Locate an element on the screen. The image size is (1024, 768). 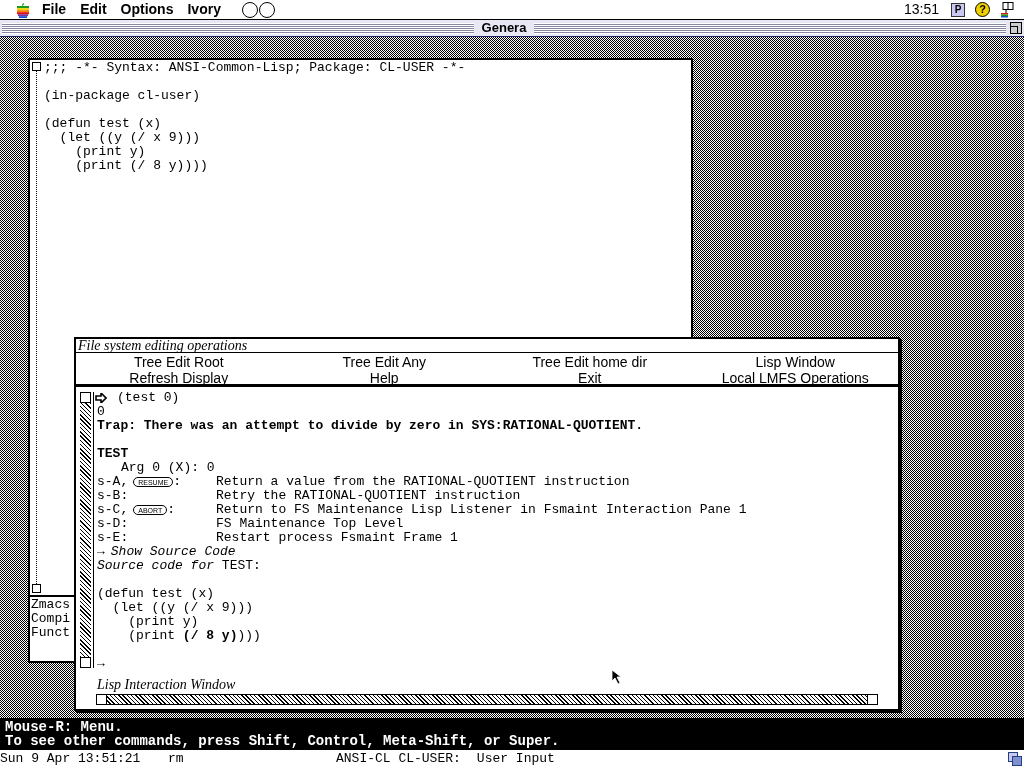
command-menu-item: Tree Edit home dir is located at coordinates (590, 362).